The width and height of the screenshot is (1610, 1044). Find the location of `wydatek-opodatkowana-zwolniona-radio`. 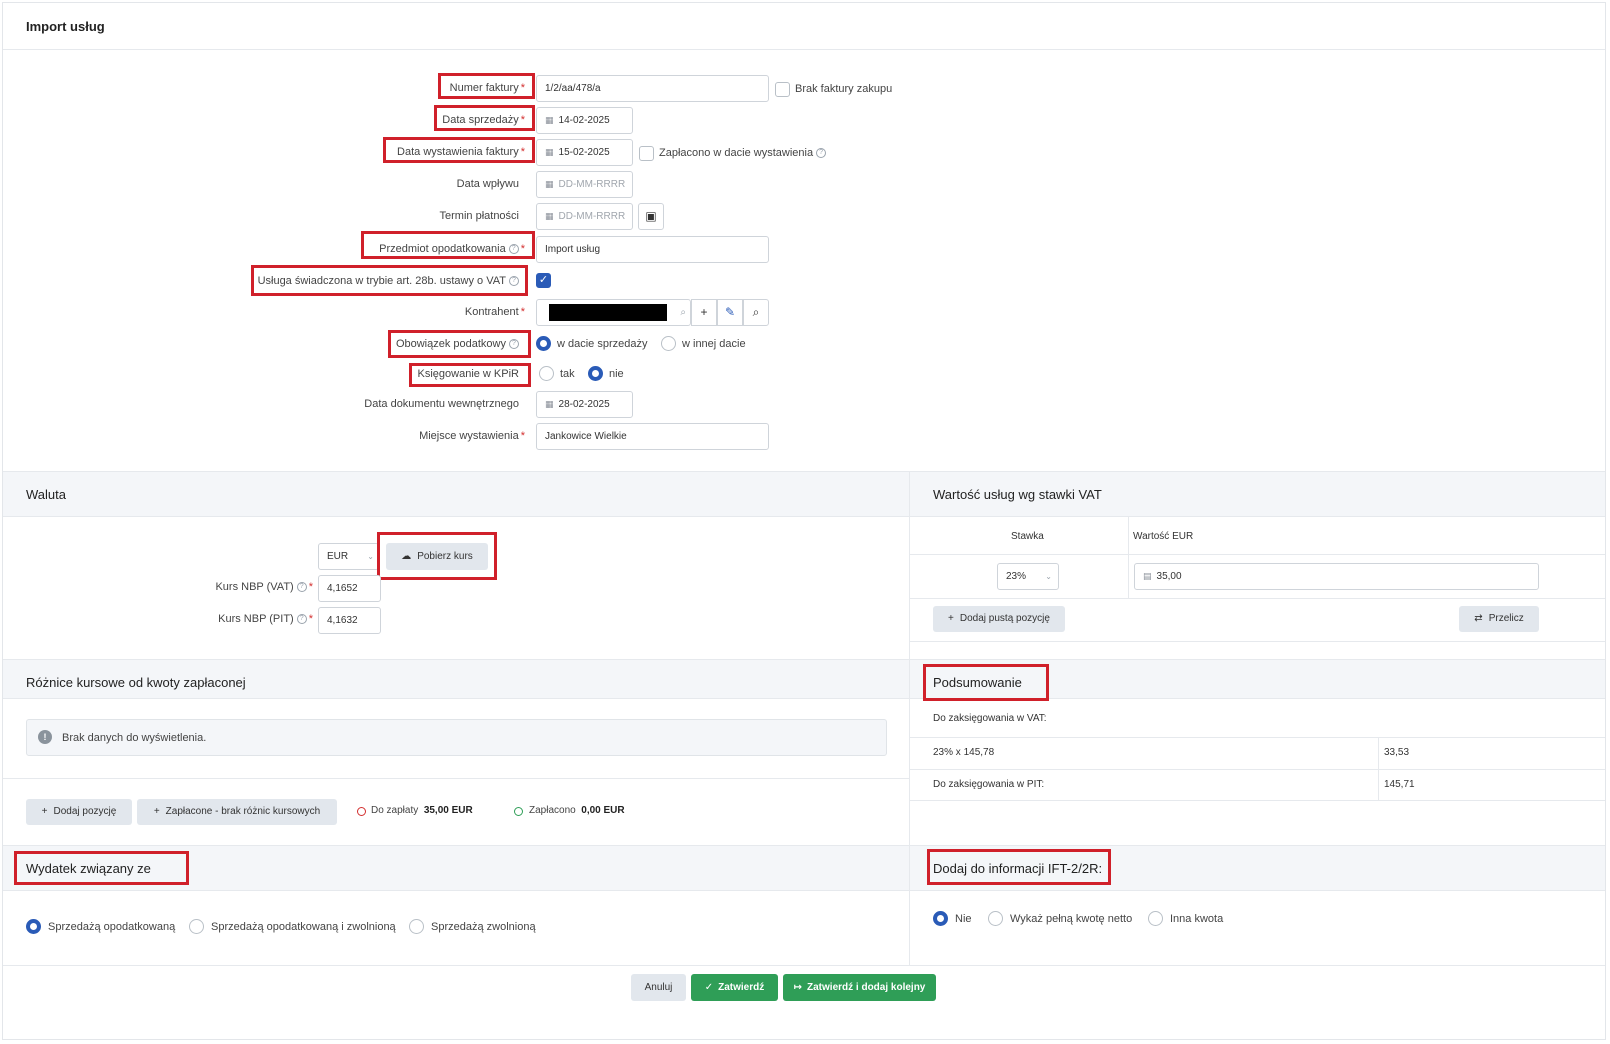

wydatek-opodatkowana-zwolniona-radio is located at coordinates (196, 926).